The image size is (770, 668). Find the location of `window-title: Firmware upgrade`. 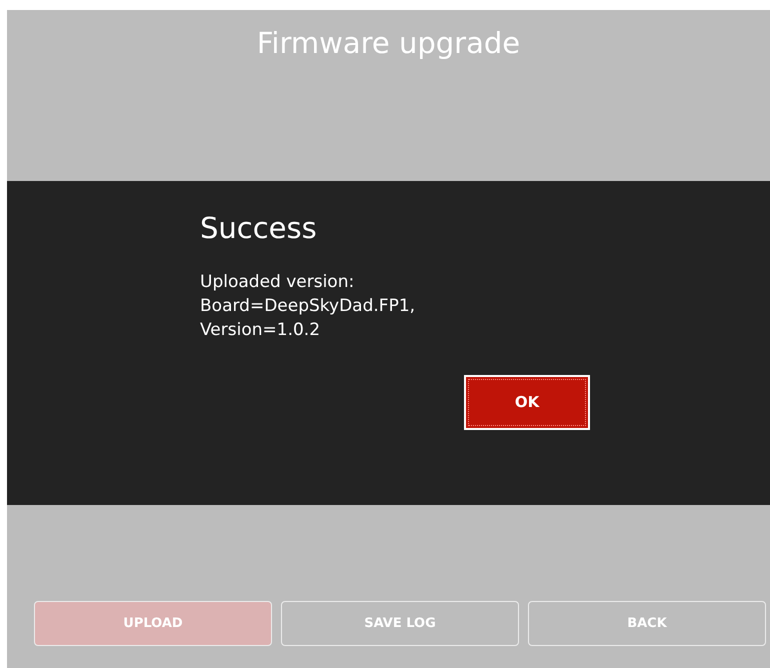

window-title: Firmware upgrade is located at coordinates (388, 43).